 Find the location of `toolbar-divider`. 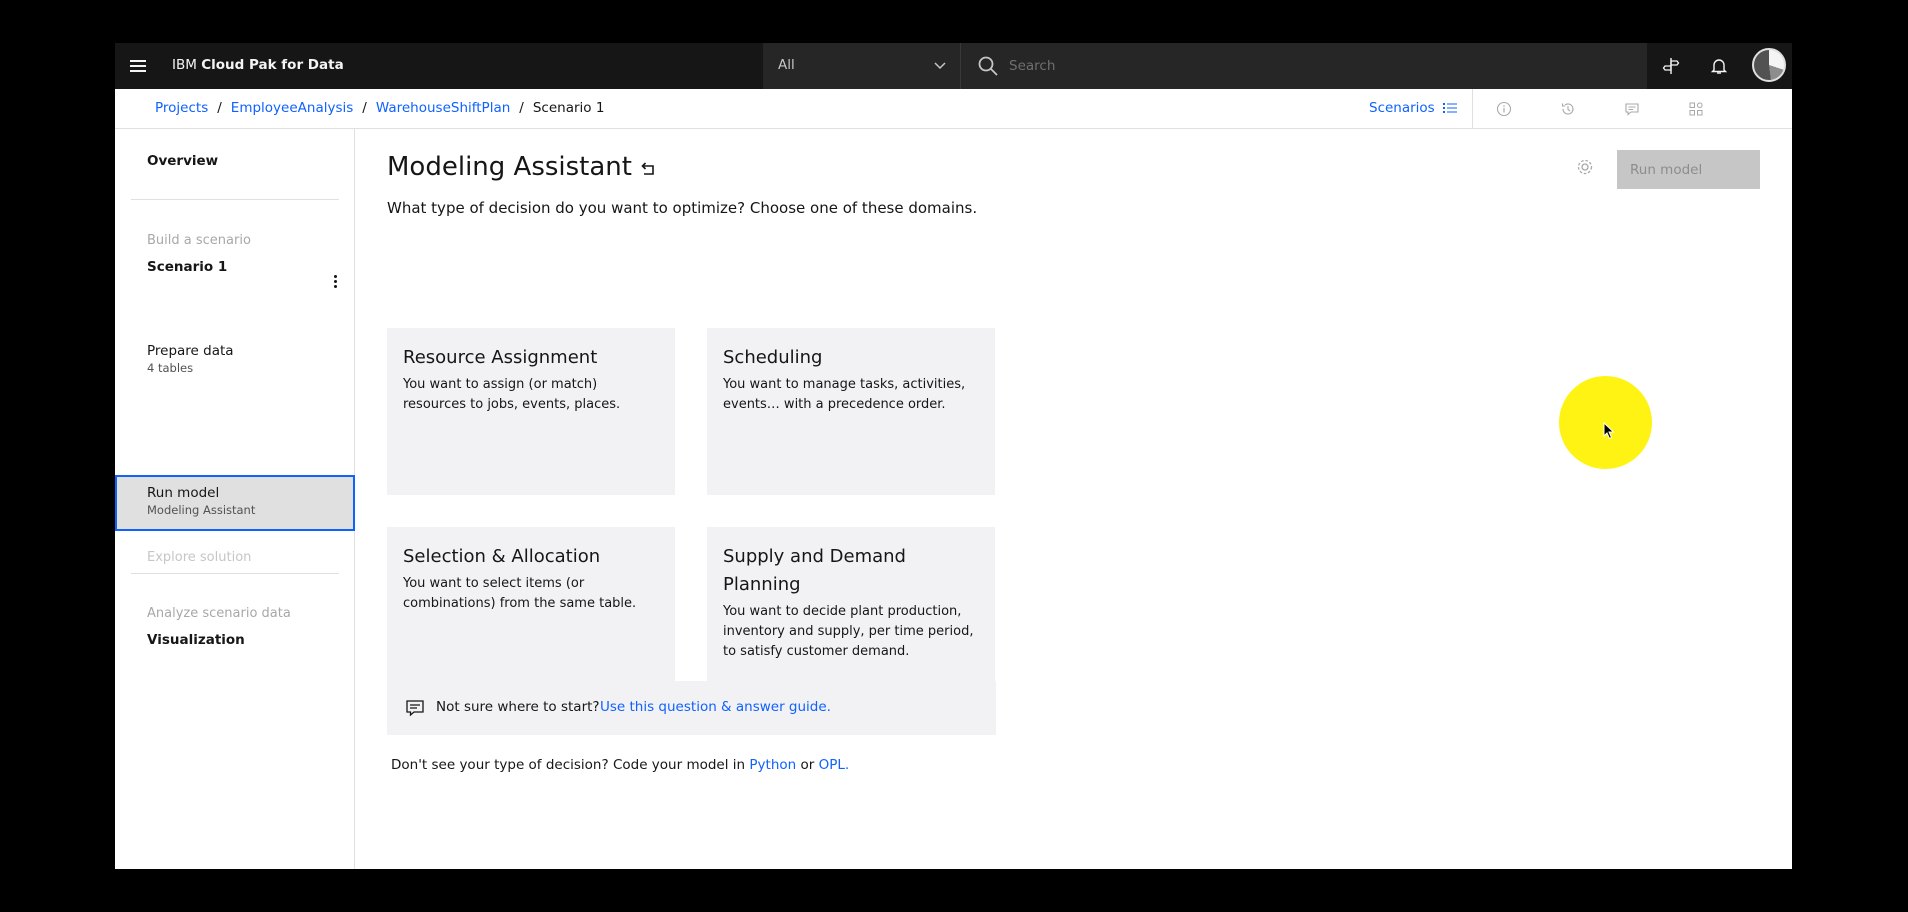

toolbar-divider is located at coordinates (1472, 109).